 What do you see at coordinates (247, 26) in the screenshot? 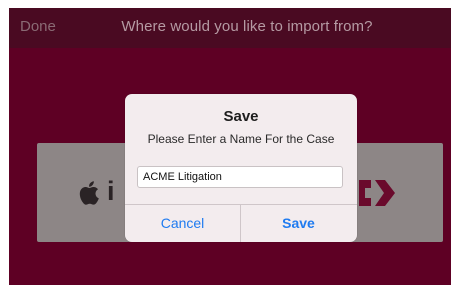
I see `page-title-text: Where would you like to import from?` at bounding box center [247, 26].